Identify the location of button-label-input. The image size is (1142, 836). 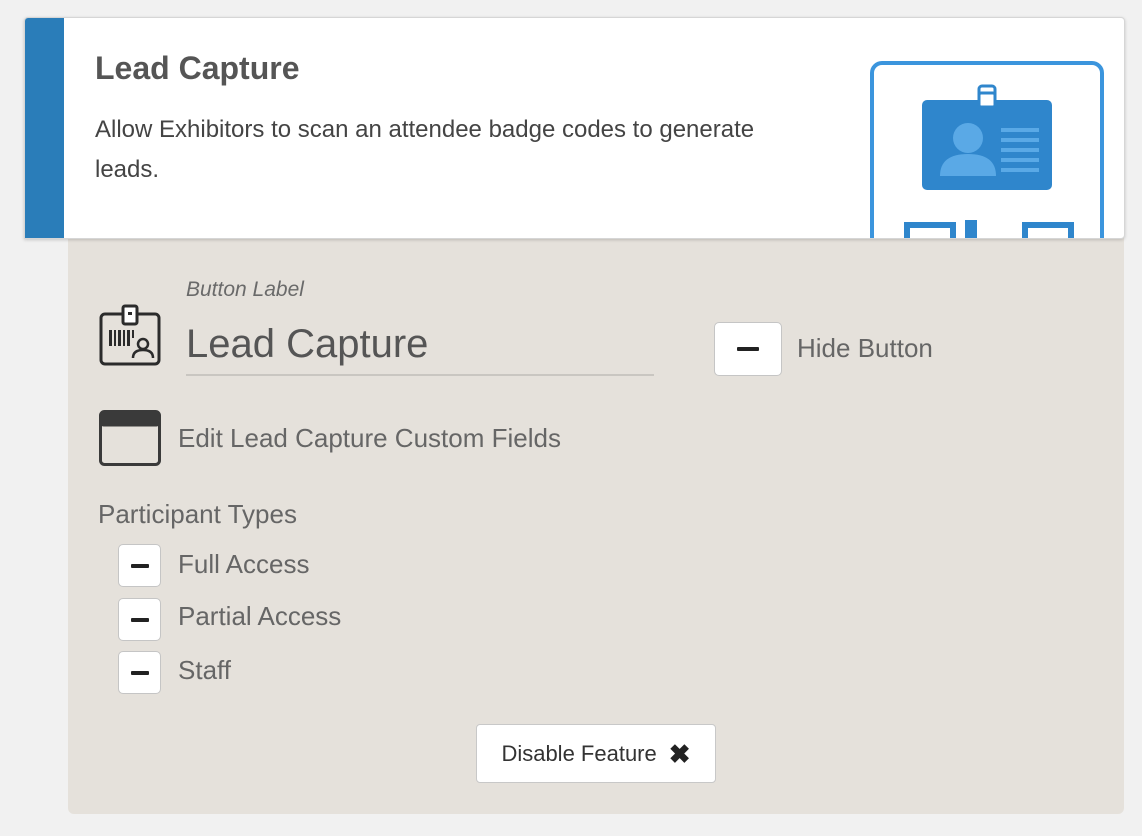
(420, 345).